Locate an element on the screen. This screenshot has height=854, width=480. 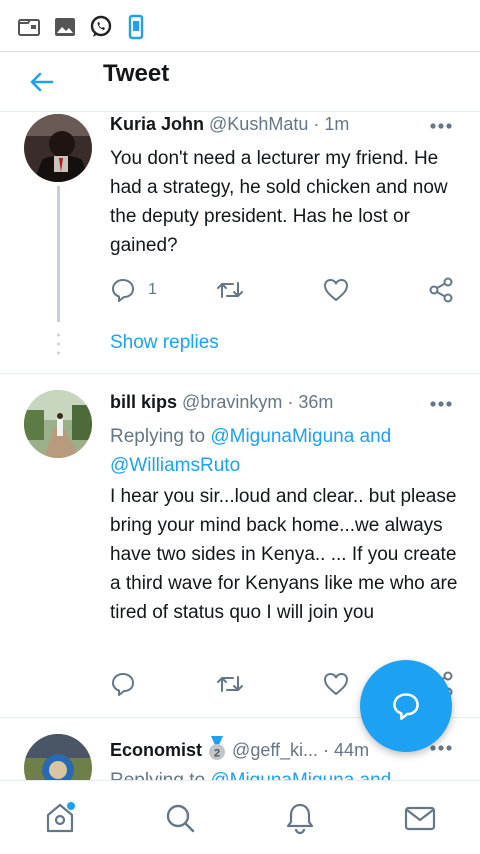
author-name: bill kips is located at coordinates (143, 402).